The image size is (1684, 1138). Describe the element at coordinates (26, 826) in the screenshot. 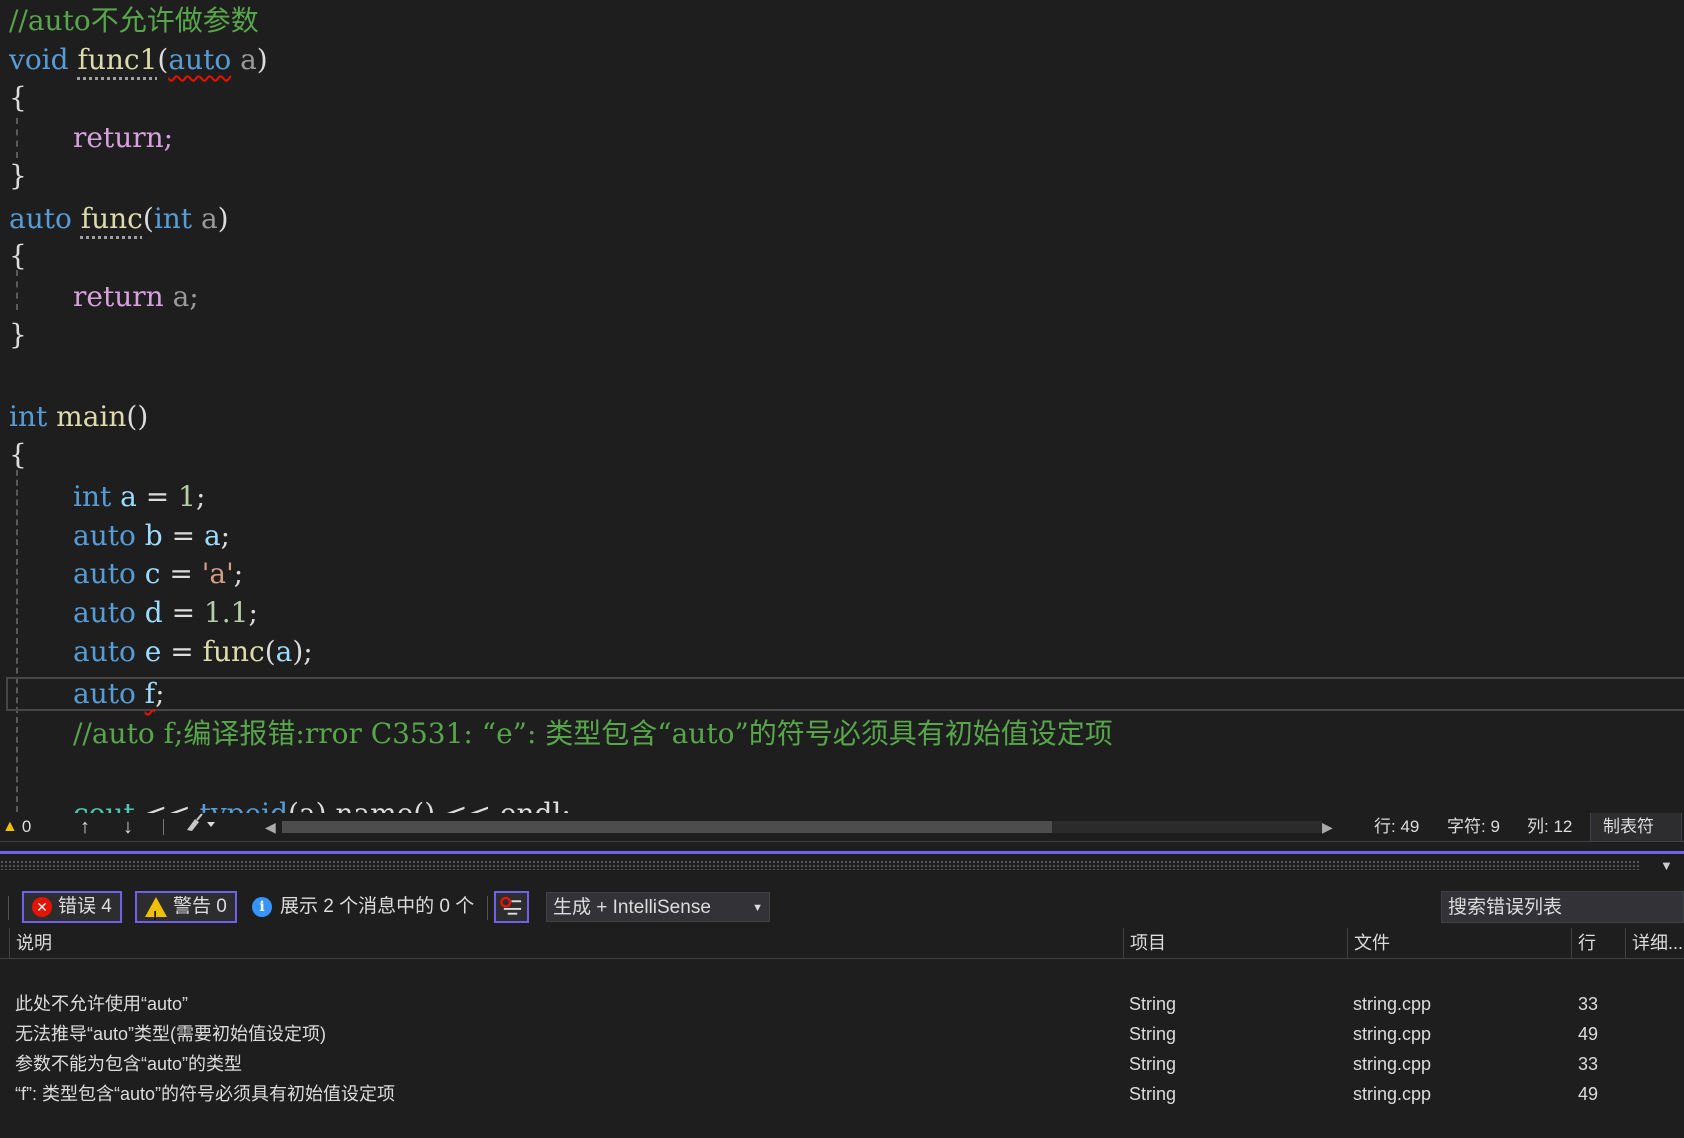

I see `warning-count: 0` at that location.